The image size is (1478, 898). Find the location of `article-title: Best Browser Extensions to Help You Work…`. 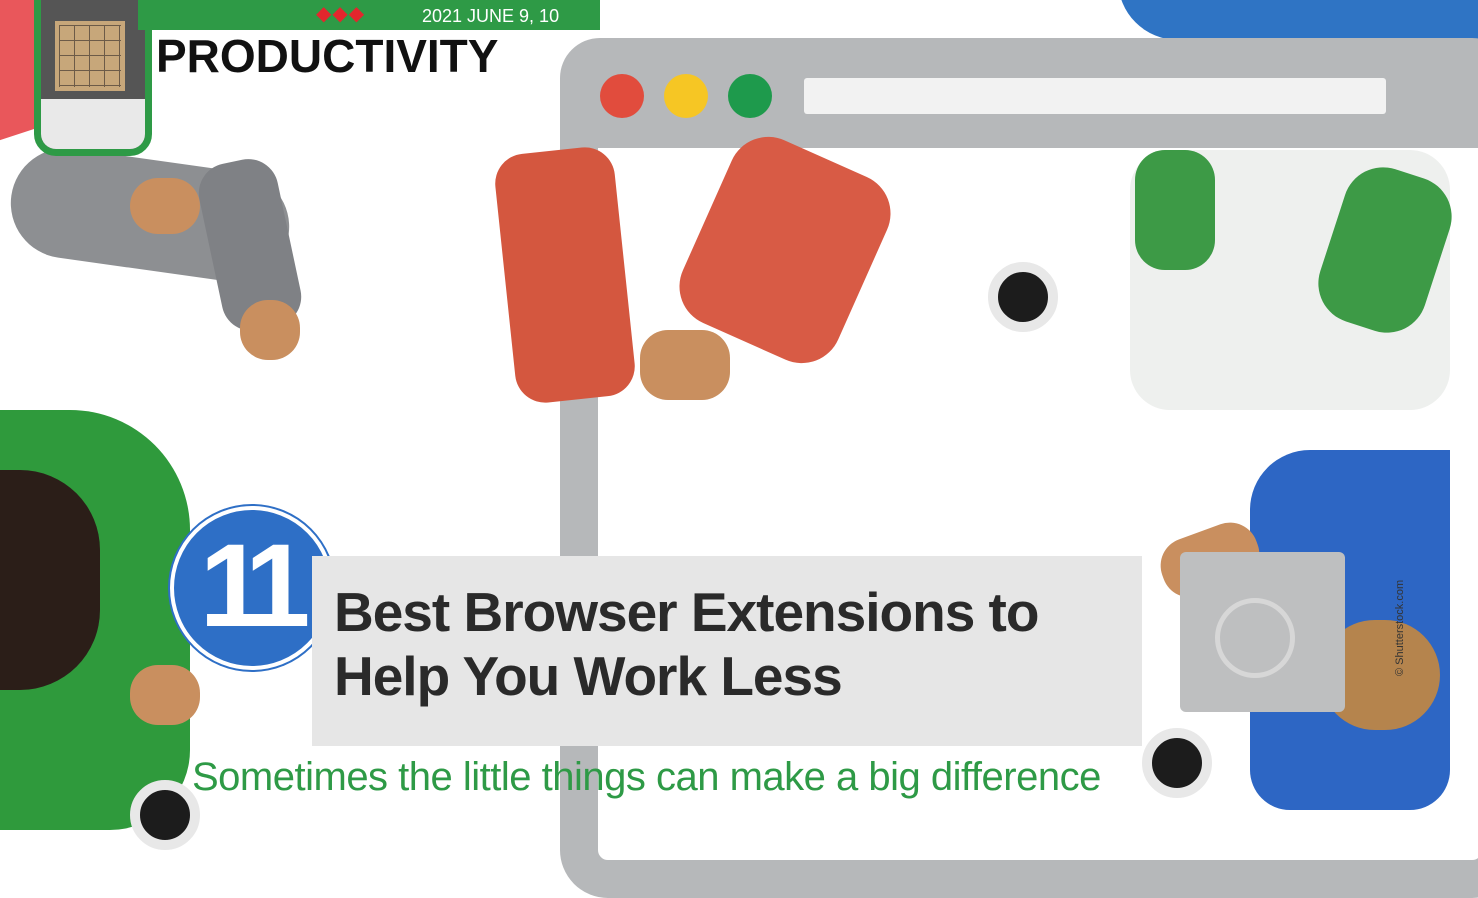

article-title: Best Browser Extensions to Help You Work… is located at coordinates (744, 644).